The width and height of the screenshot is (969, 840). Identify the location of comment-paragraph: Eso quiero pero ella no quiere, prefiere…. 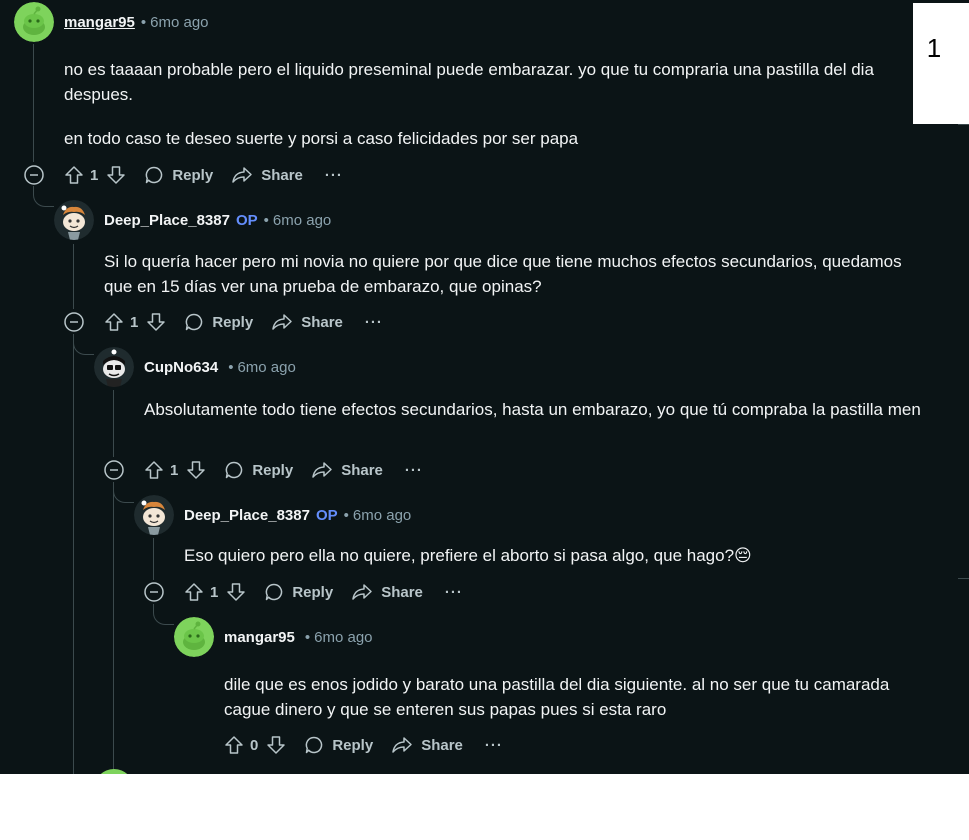
(468, 555).